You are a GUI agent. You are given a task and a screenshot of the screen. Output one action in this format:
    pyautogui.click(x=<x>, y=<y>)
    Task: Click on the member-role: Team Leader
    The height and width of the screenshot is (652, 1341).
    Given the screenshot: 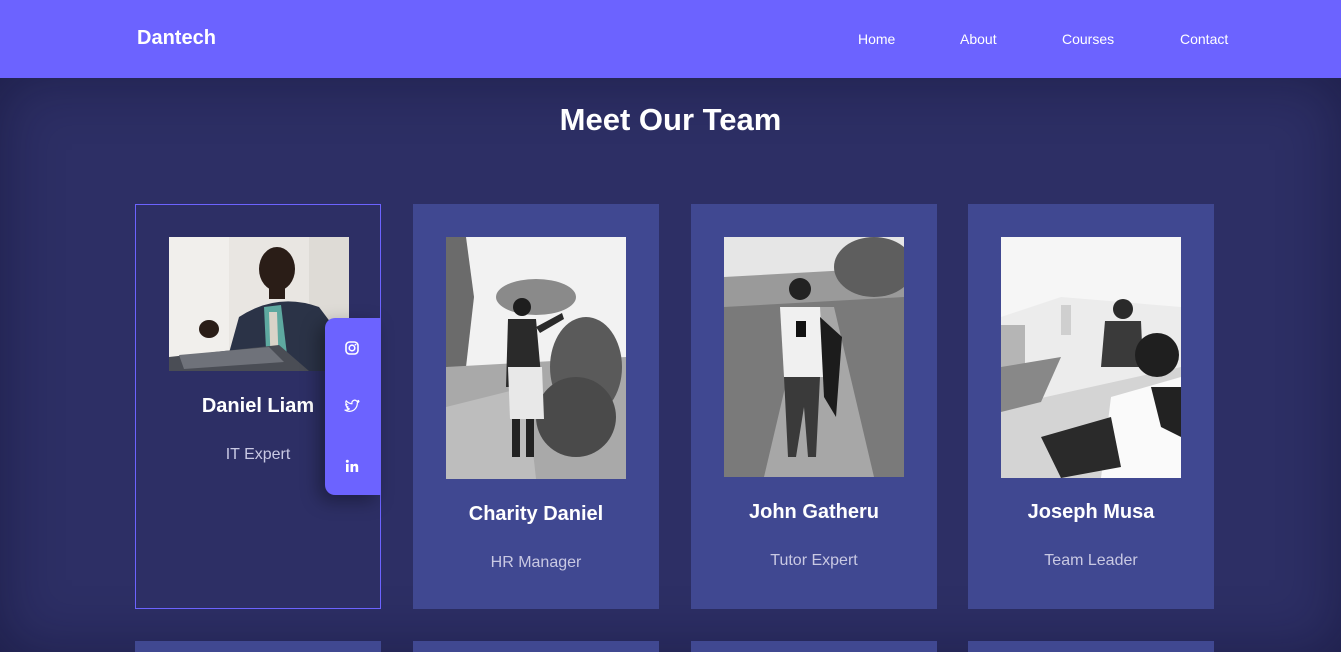 What is the action you would take?
    pyautogui.click(x=1091, y=560)
    